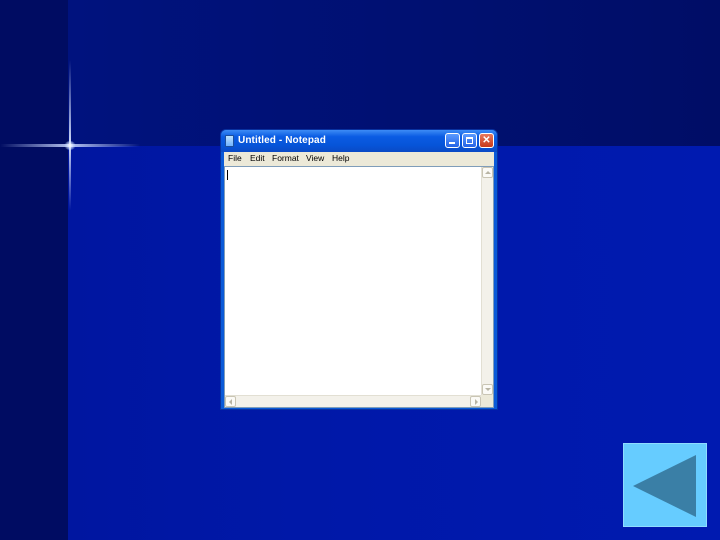  Describe the element at coordinates (229, 141) in the screenshot. I see `notepad-icon` at that location.